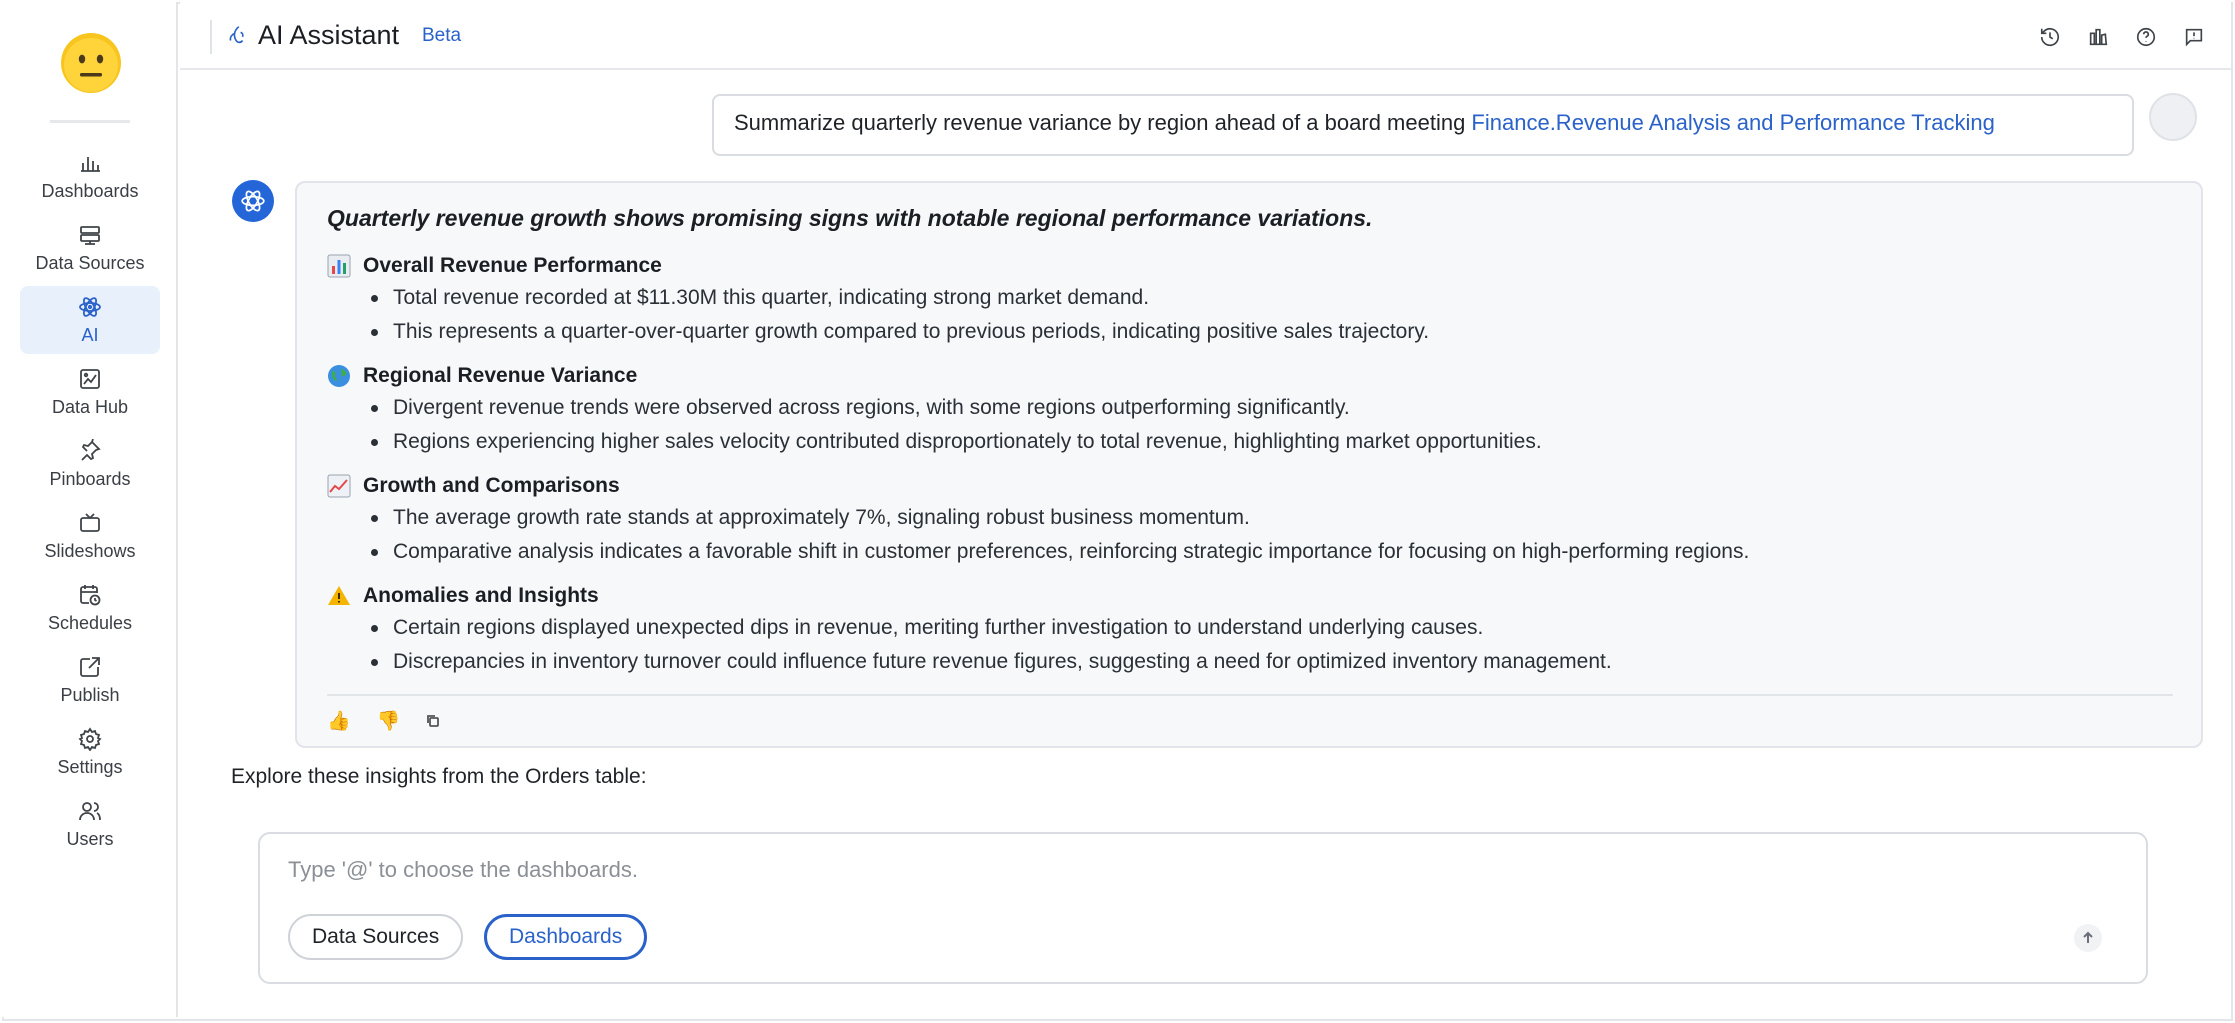 The image size is (2235, 1023). Describe the element at coordinates (90, 680) in the screenshot. I see `sidebar-item-publish: Publish` at that location.